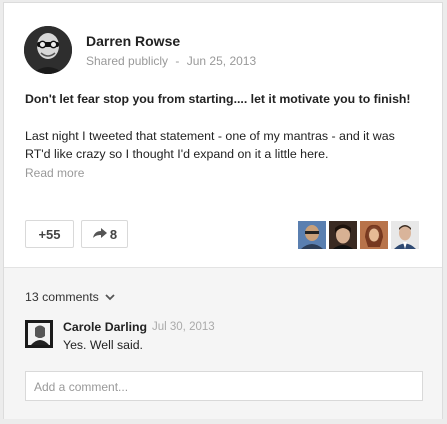  I want to click on plus-one-button: +55, so click(49, 234).